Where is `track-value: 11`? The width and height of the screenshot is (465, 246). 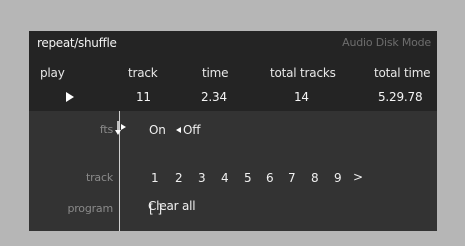 track-value: 11 is located at coordinates (143, 97).